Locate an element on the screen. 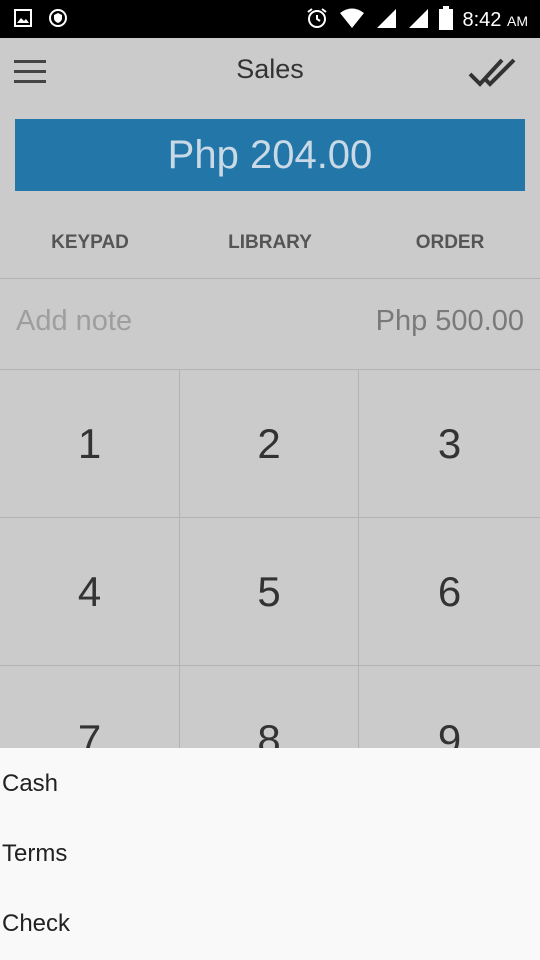 The width and height of the screenshot is (540, 960). tab-order: ORDER is located at coordinates (450, 243).